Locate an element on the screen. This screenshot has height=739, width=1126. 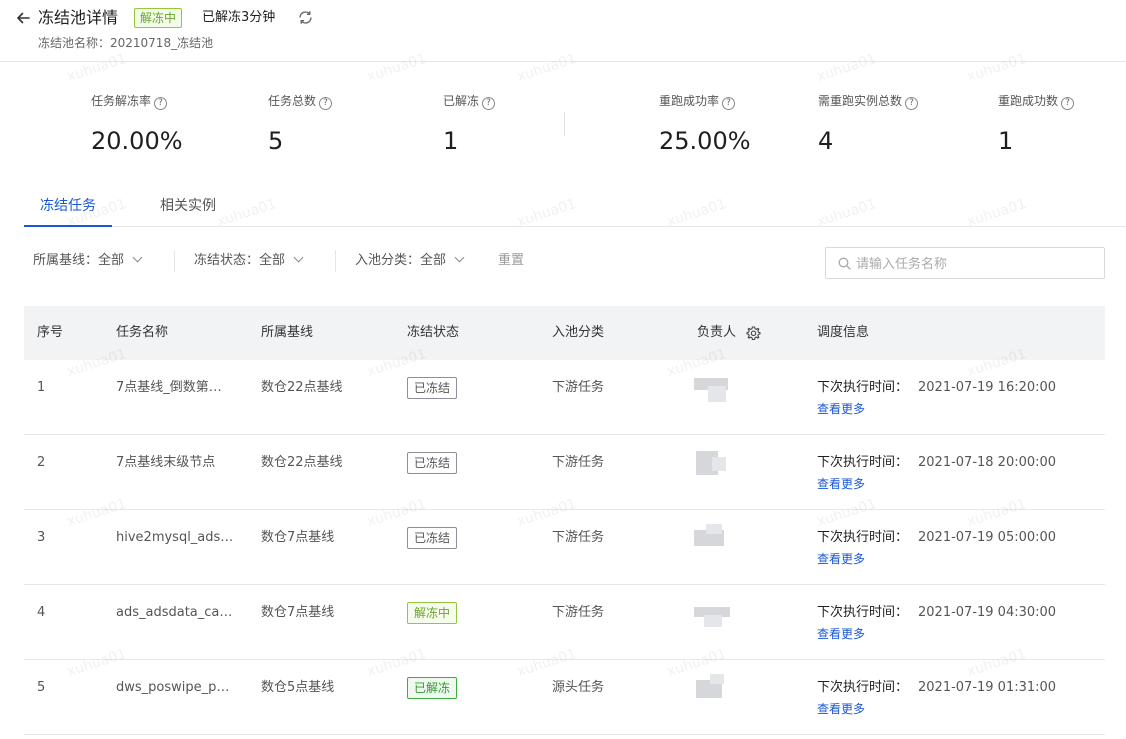
tab-bar: 冻结任务 相关实例 is located at coordinates (575, 208).